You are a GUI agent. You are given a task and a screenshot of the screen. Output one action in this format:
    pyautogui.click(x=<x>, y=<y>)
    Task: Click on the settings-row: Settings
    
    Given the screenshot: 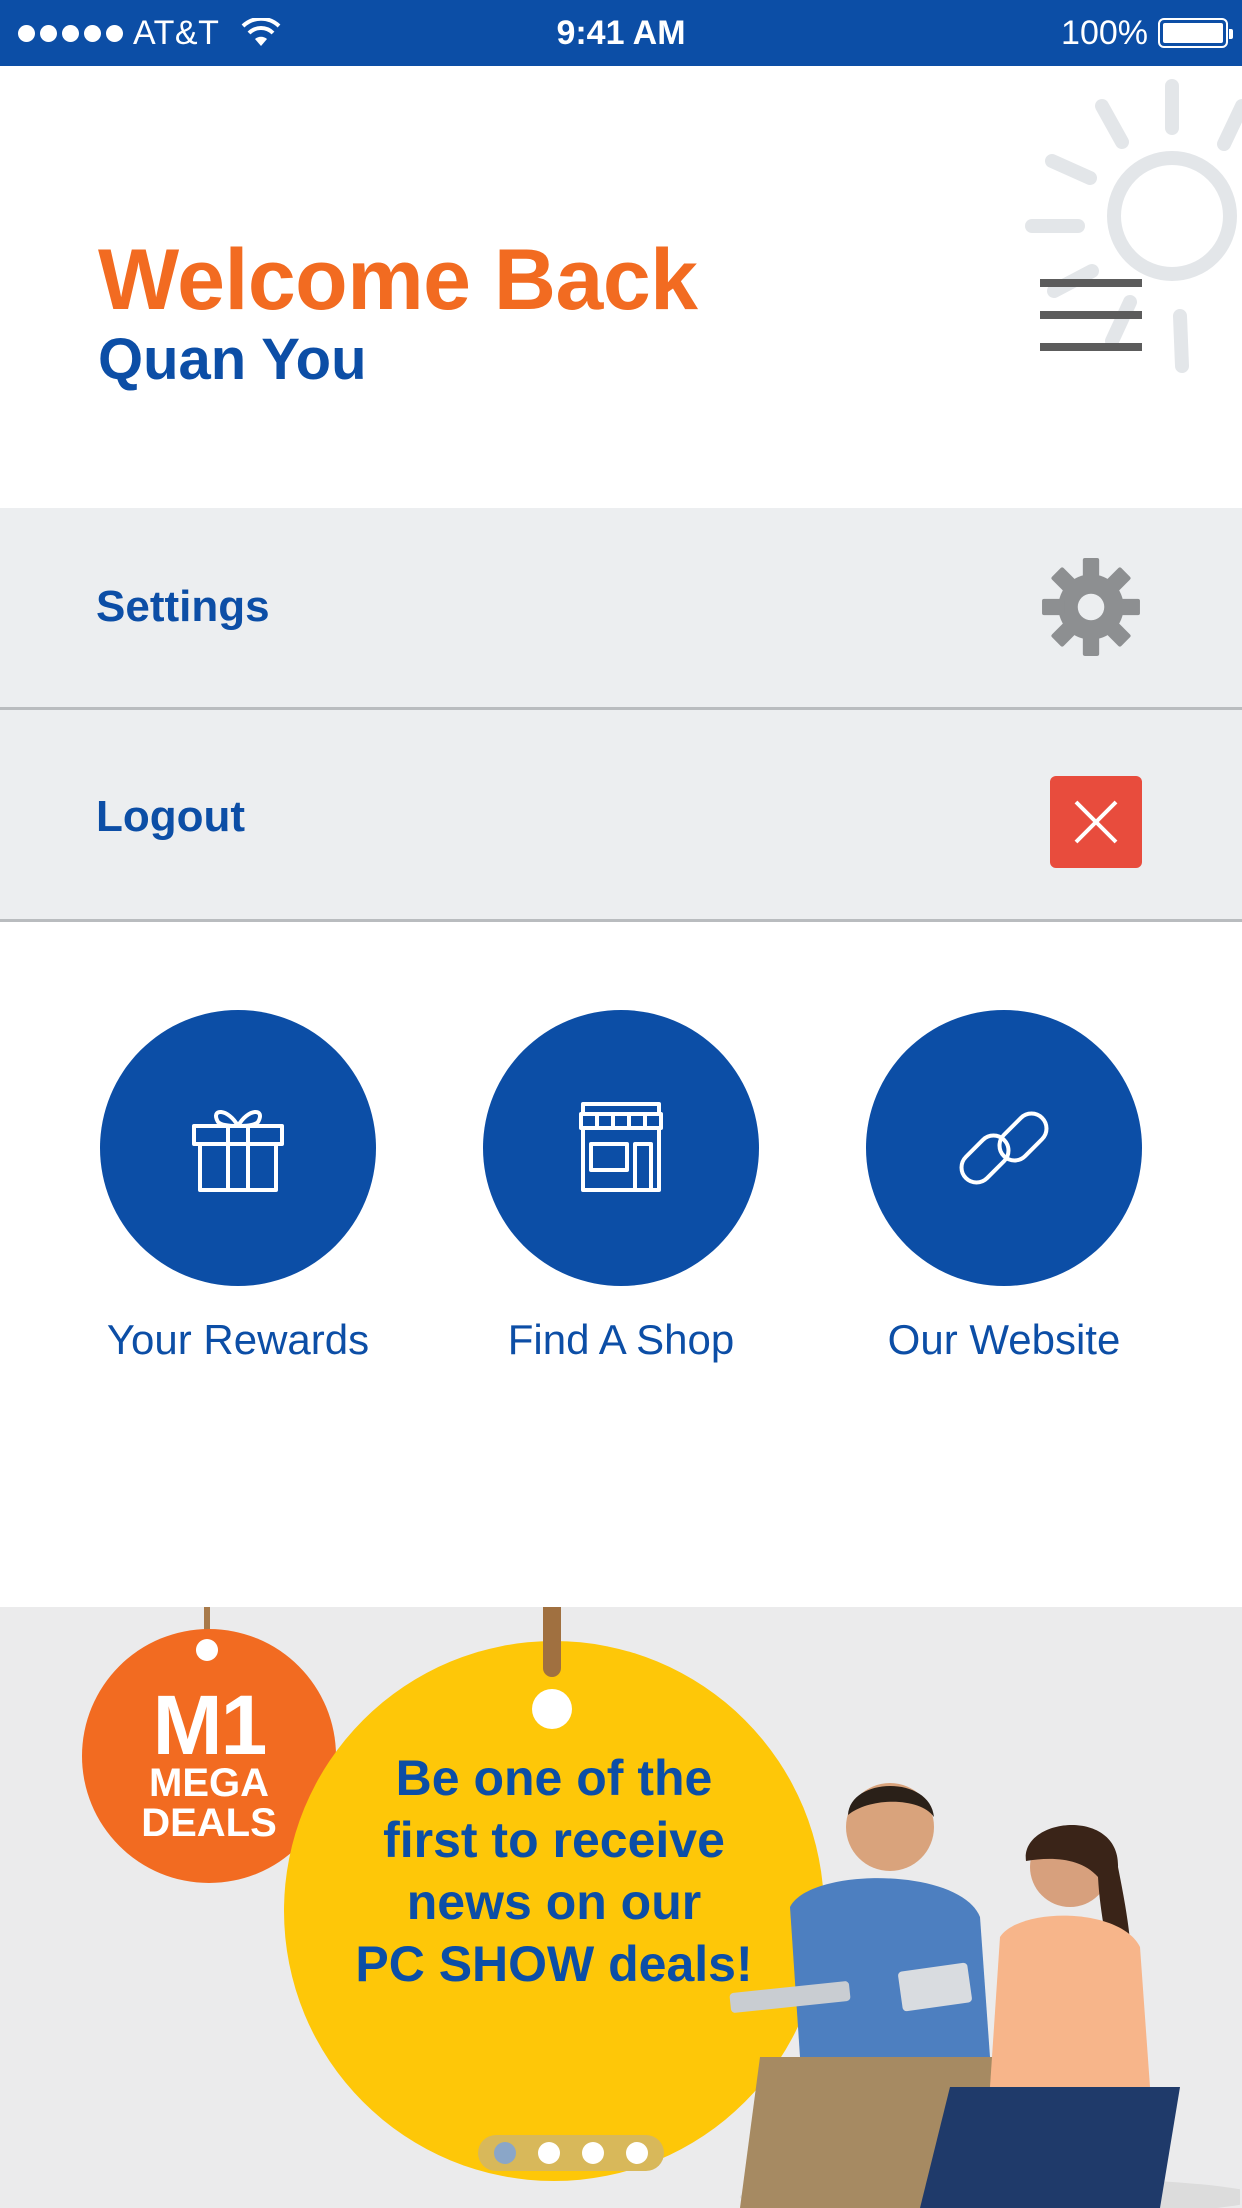 What is the action you would take?
    pyautogui.click(x=621, y=609)
    